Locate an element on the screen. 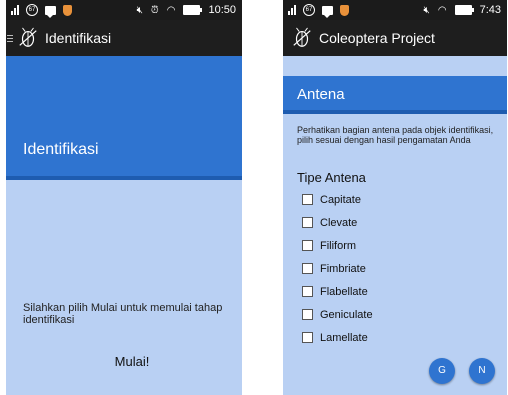 The height and width of the screenshot is (395, 508). option-filiform: Filiform is located at coordinates (337, 245).